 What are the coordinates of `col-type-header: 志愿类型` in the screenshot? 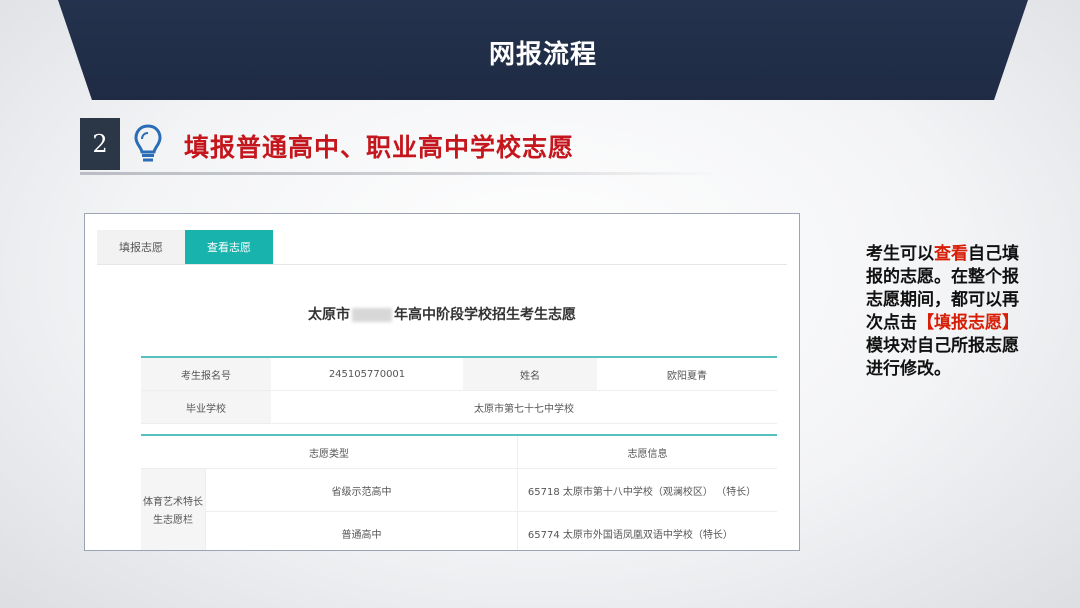 It's located at (329, 452).